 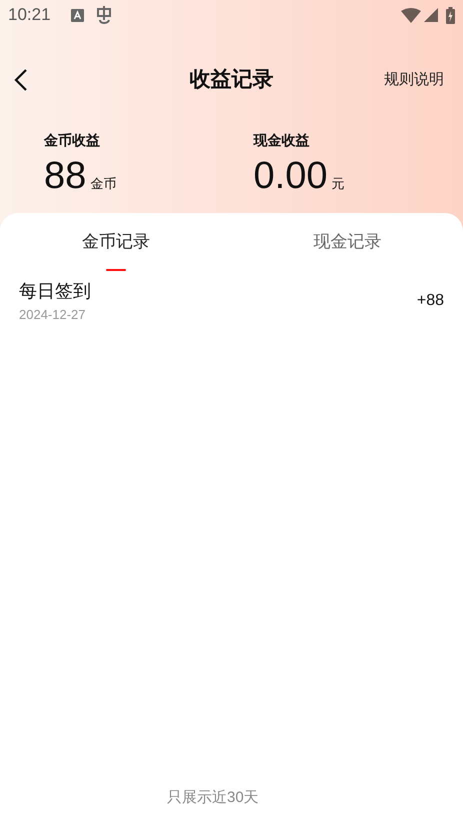 What do you see at coordinates (282, 140) in the screenshot?
I see `stat-label: 现金收益` at bounding box center [282, 140].